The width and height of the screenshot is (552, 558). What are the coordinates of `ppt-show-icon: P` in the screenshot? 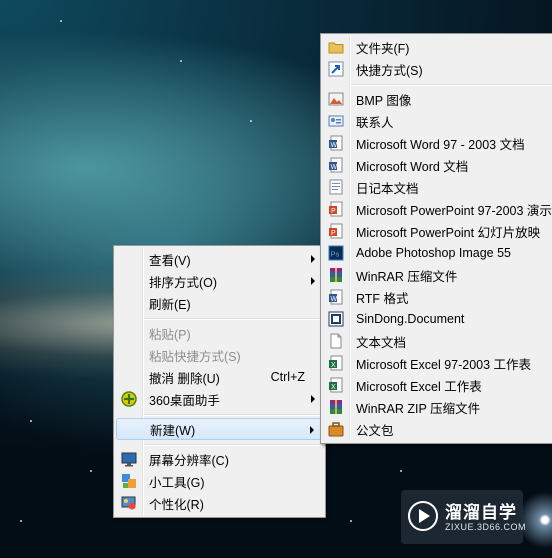 It's located at (336, 231).